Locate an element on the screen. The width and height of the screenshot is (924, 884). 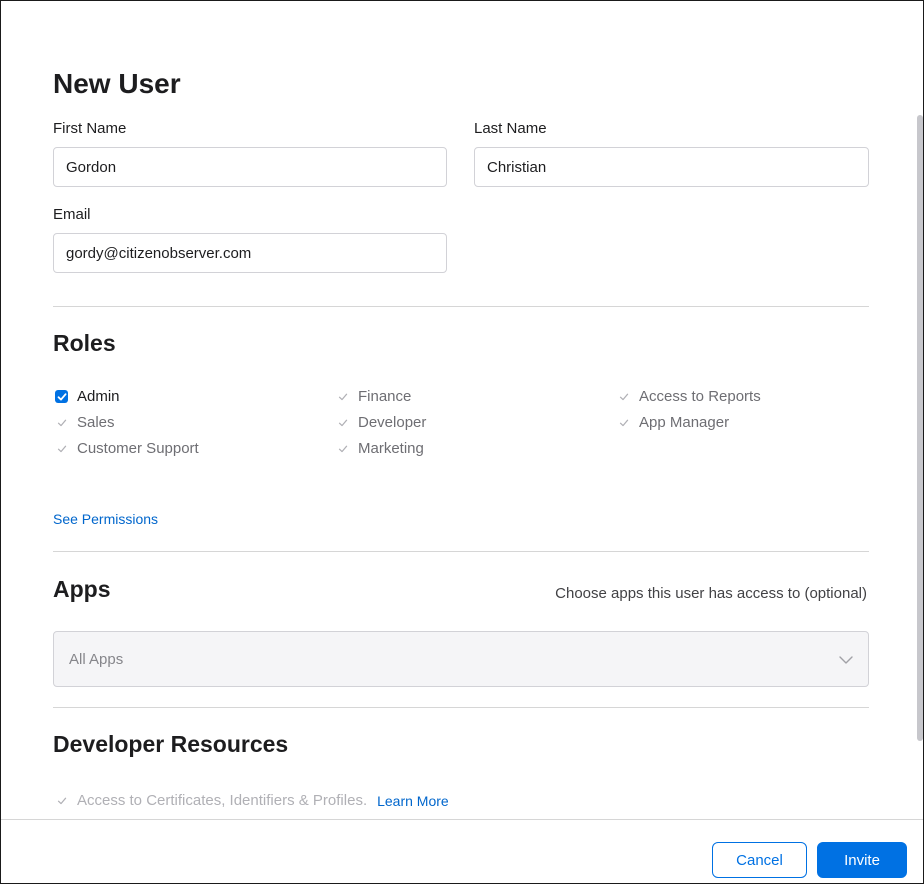
chevron-down-icon is located at coordinates (846, 660).